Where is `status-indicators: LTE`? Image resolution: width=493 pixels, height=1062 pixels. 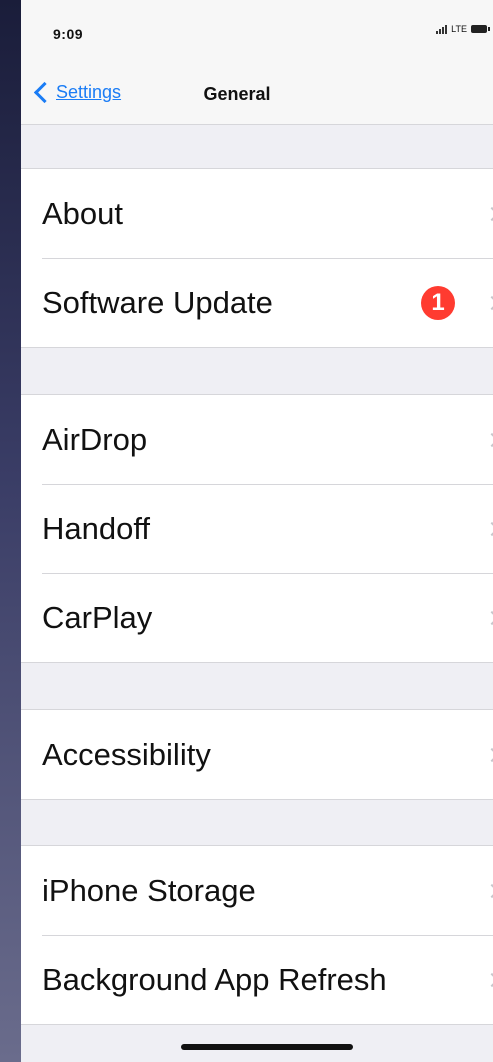
status-indicators: LTE is located at coordinates (463, 29).